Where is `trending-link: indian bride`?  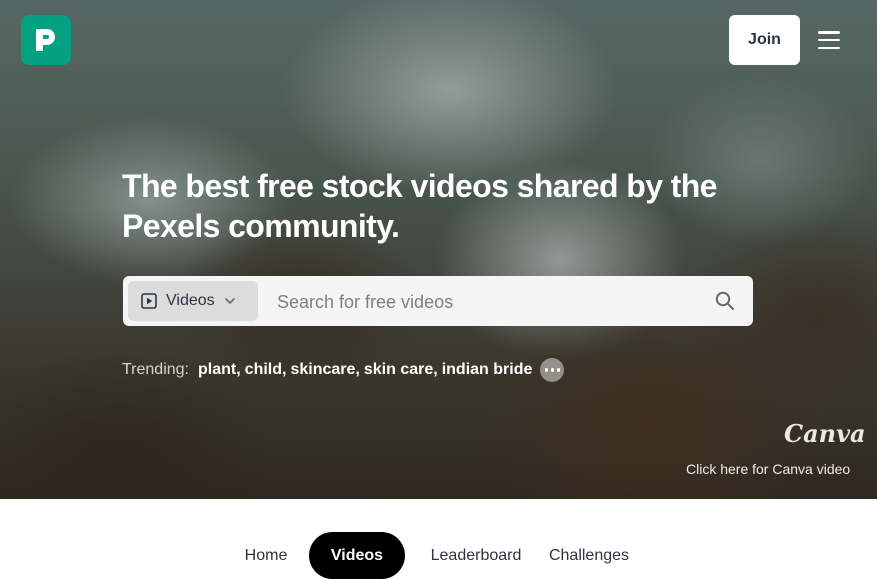 trending-link: indian bride is located at coordinates (487, 370).